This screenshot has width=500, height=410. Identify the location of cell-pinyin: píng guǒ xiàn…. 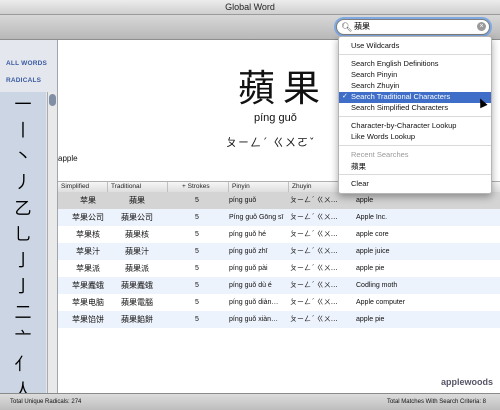
(254, 319).